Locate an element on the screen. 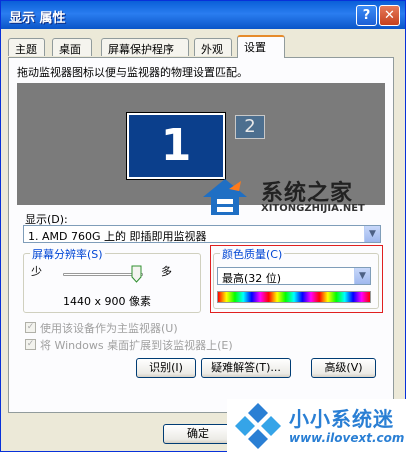  advanced-button: 高级(V) is located at coordinates (343, 368).